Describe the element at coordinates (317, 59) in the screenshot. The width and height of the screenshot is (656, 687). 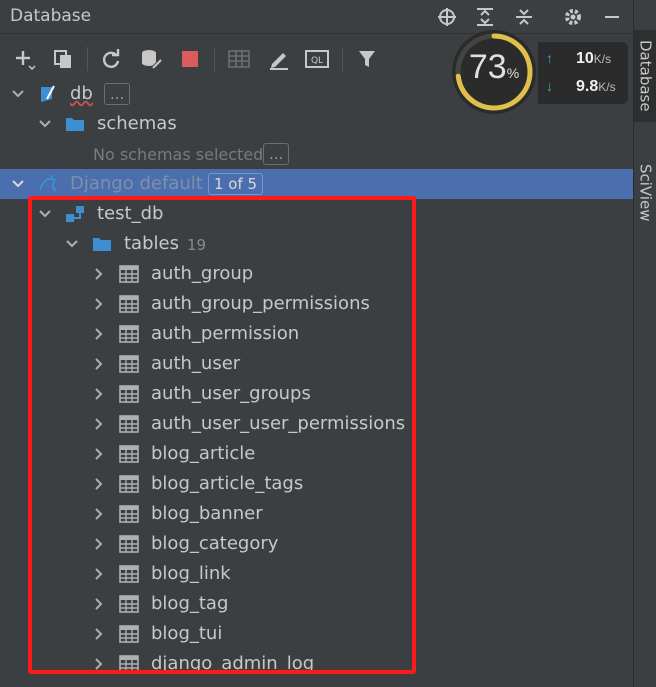
I see `ql-console-icon: QL` at that location.